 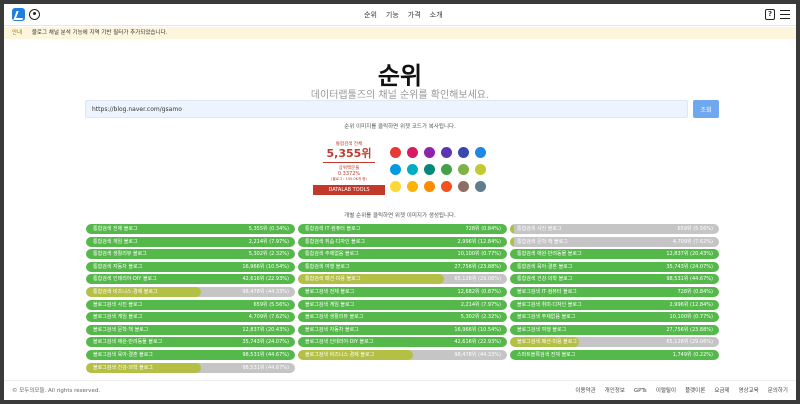 I want to click on notice-text: 블로그 채널 분석 기능에 지역 기반 필터가 추가되었습니다., so click(x=99, y=33).